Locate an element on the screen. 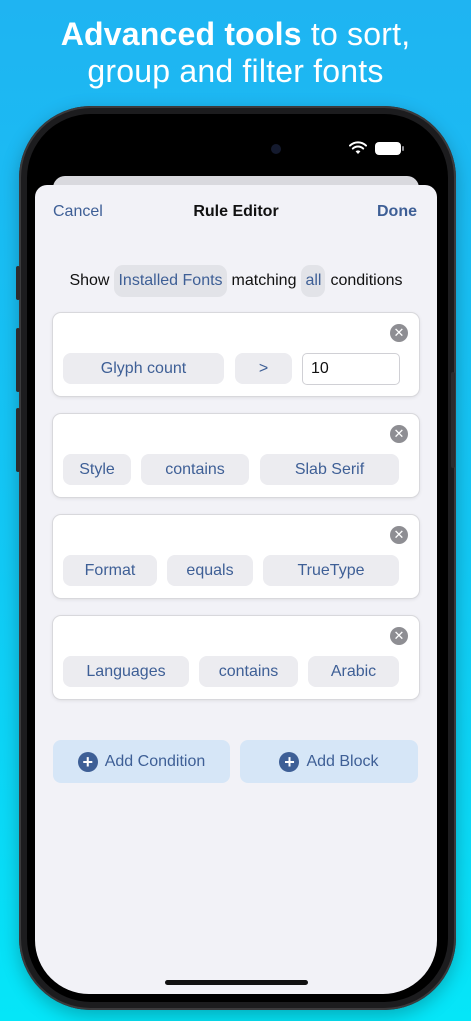 The height and width of the screenshot is (1021, 471). add-block-label: Add Block is located at coordinates (342, 761).